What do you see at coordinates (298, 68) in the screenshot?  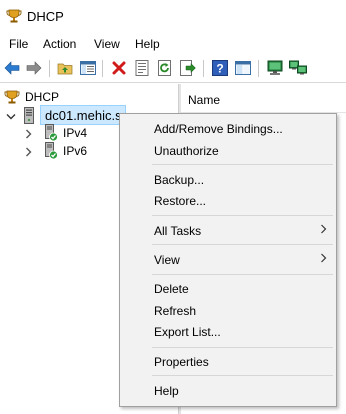 I see `network-computers-icon` at bounding box center [298, 68].